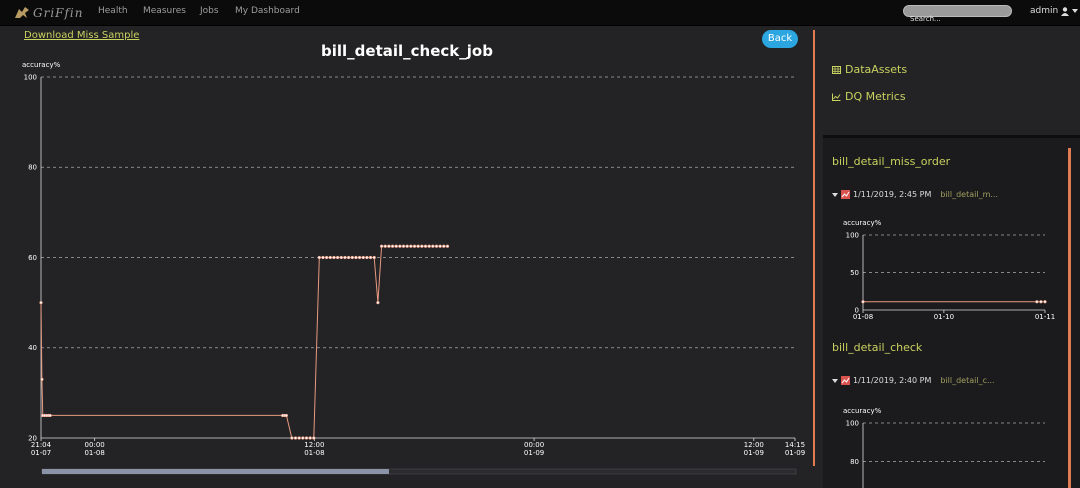 Image resolution: width=1080 pixels, height=488 pixels. What do you see at coordinates (795, 445) in the screenshot?
I see `x-tick-label: 14:15` at bounding box center [795, 445].